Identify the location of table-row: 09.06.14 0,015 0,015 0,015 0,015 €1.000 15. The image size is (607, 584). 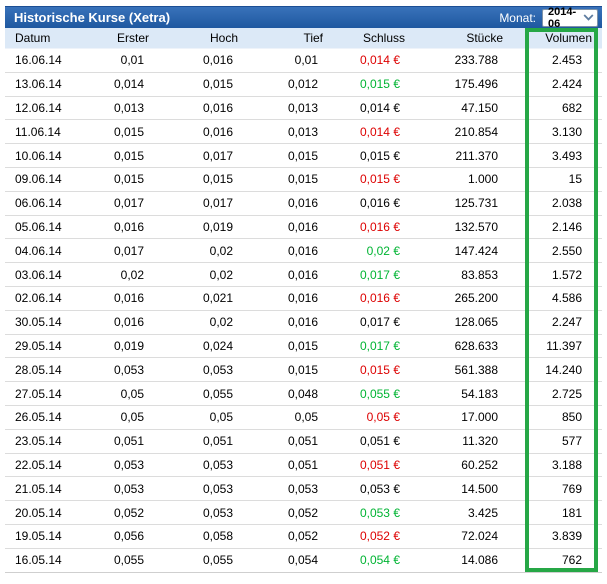
(303, 178).